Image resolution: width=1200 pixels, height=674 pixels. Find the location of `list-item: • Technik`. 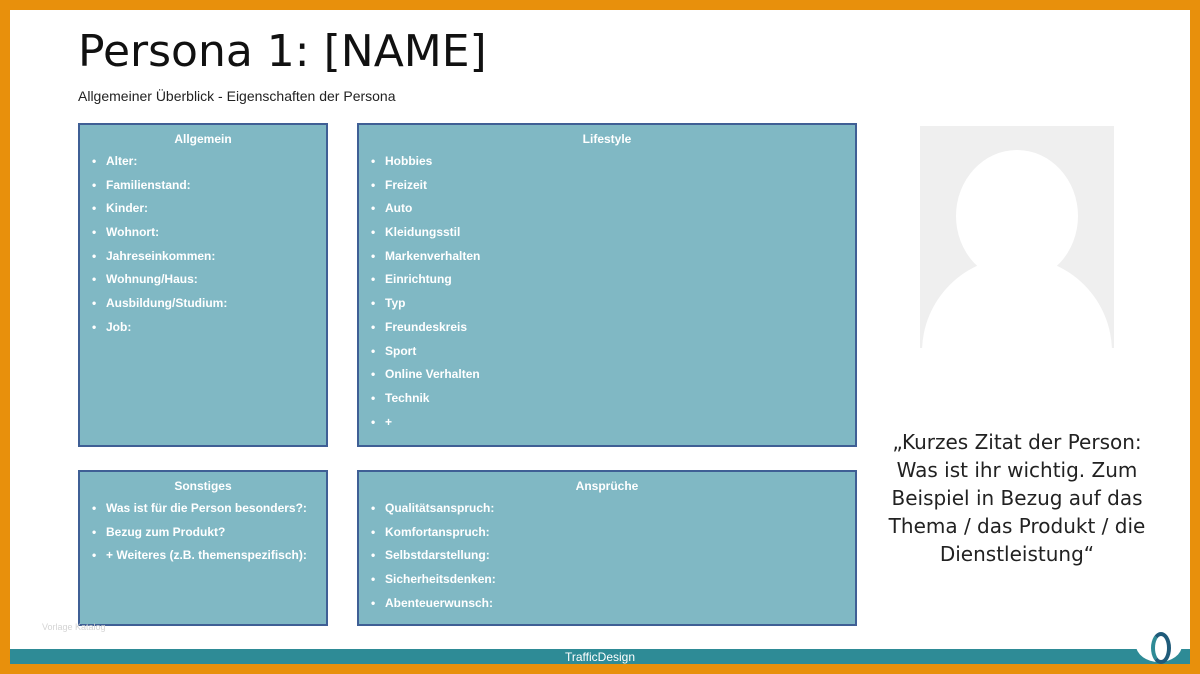

list-item: • Technik is located at coordinates (613, 399).